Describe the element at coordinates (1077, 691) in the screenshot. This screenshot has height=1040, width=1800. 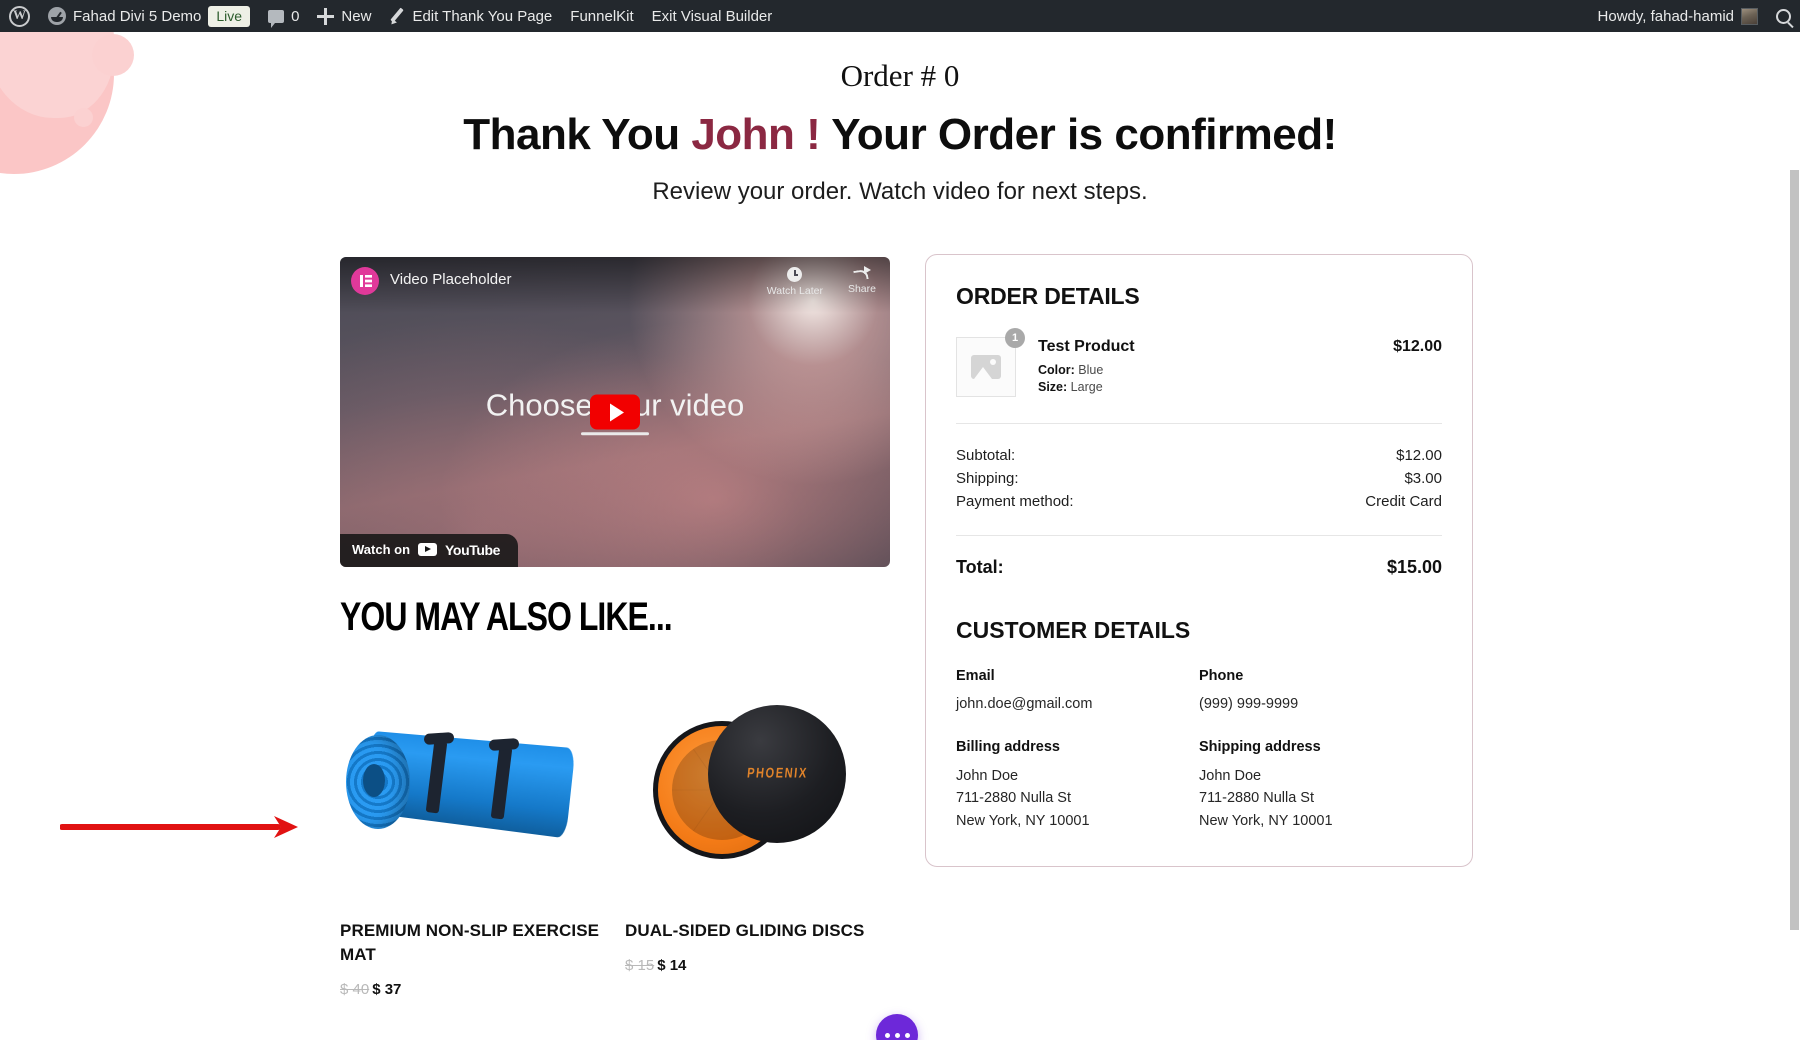
I see `customer-email-block: Email john.doe@gmail.com` at that location.